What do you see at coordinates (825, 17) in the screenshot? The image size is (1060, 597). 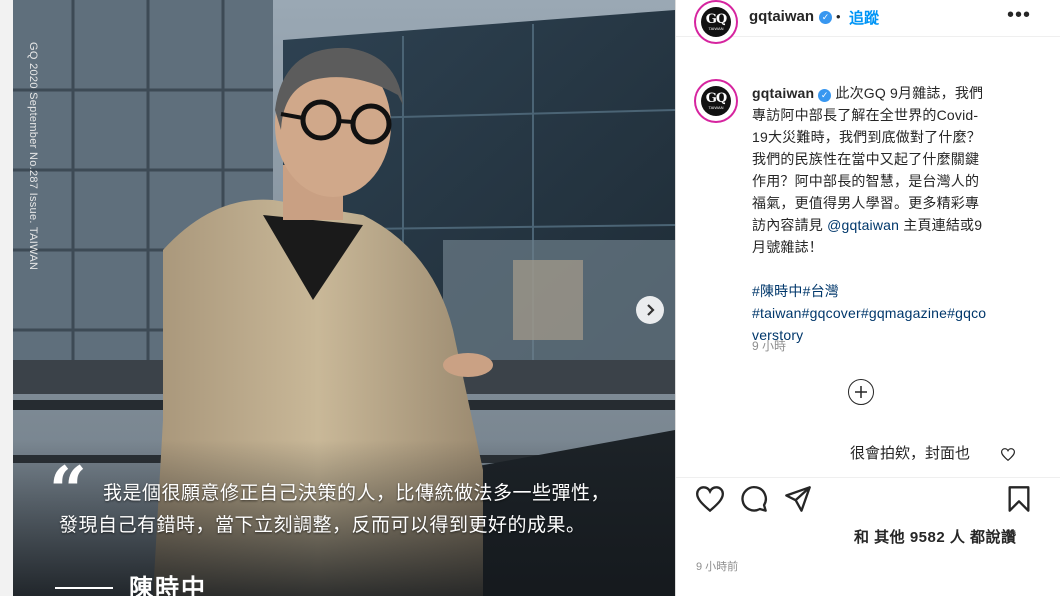 I see `verified-badge-icon: ✓` at bounding box center [825, 17].